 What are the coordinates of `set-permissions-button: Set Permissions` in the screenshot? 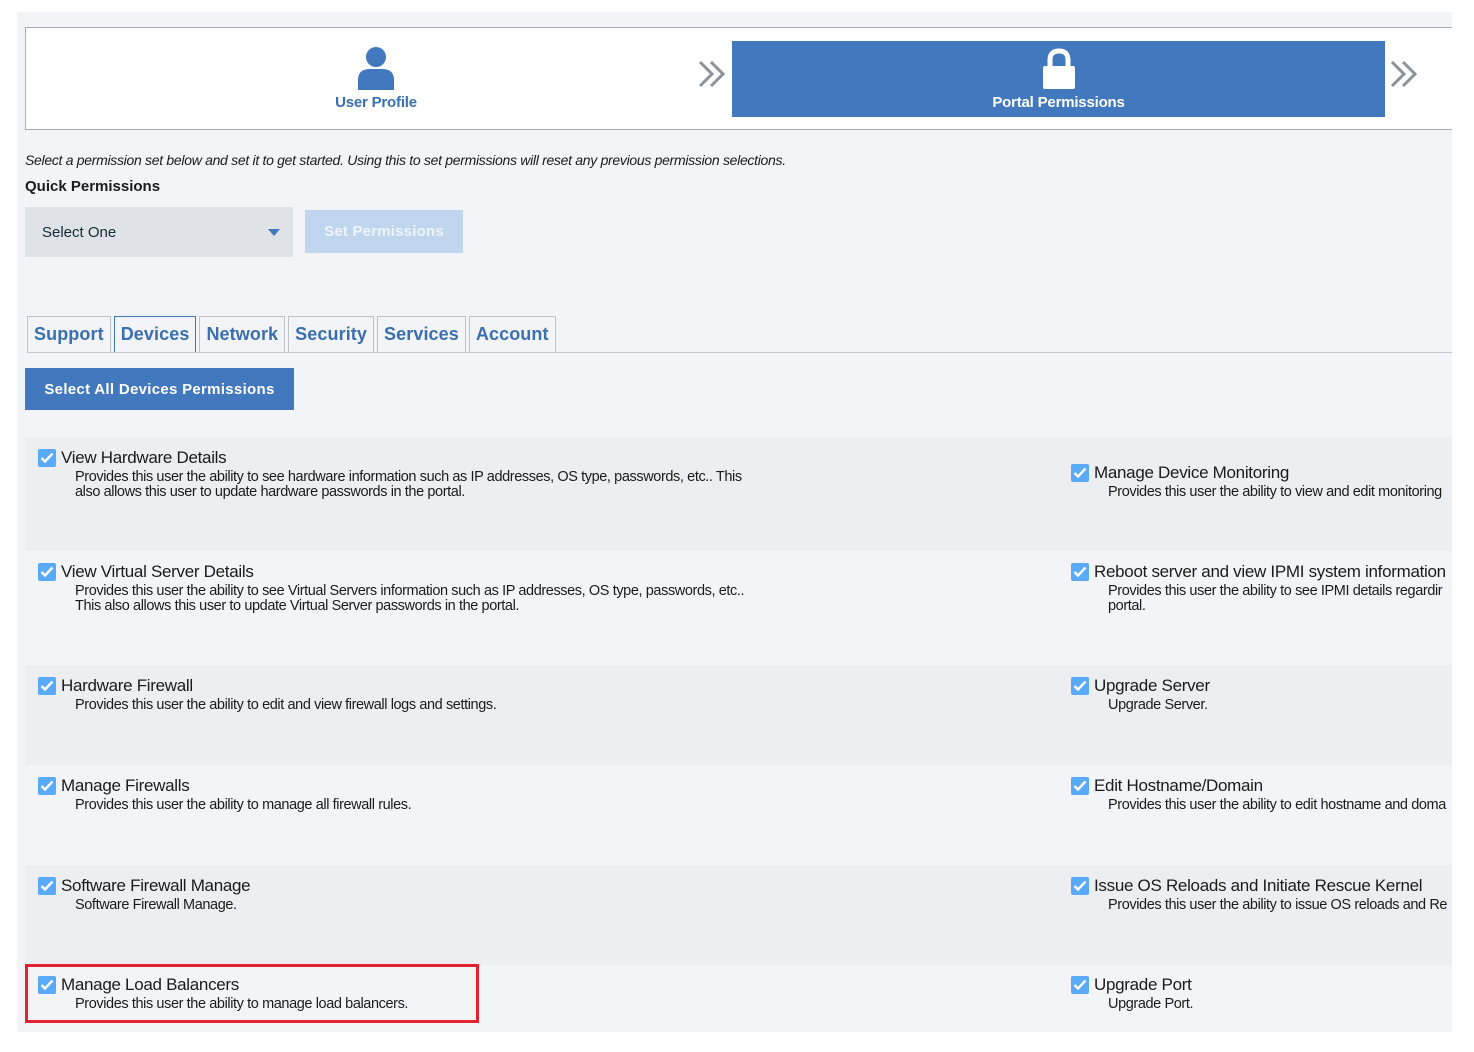 It's located at (384, 231).